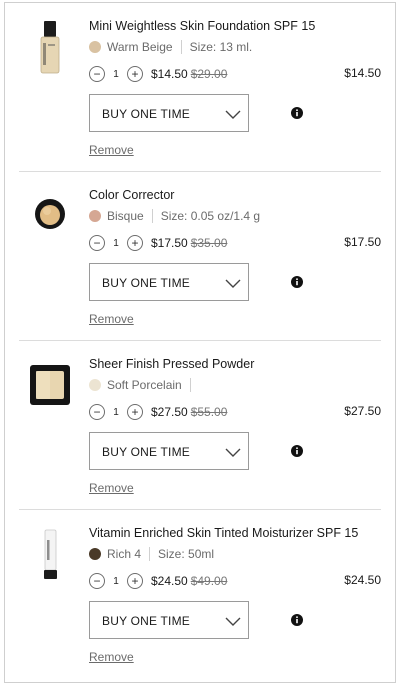 Image resolution: width=400 pixels, height=685 pixels. I want to click on quantity-and-price: − 1 + $27.50 $55.00, so click(158, 412).